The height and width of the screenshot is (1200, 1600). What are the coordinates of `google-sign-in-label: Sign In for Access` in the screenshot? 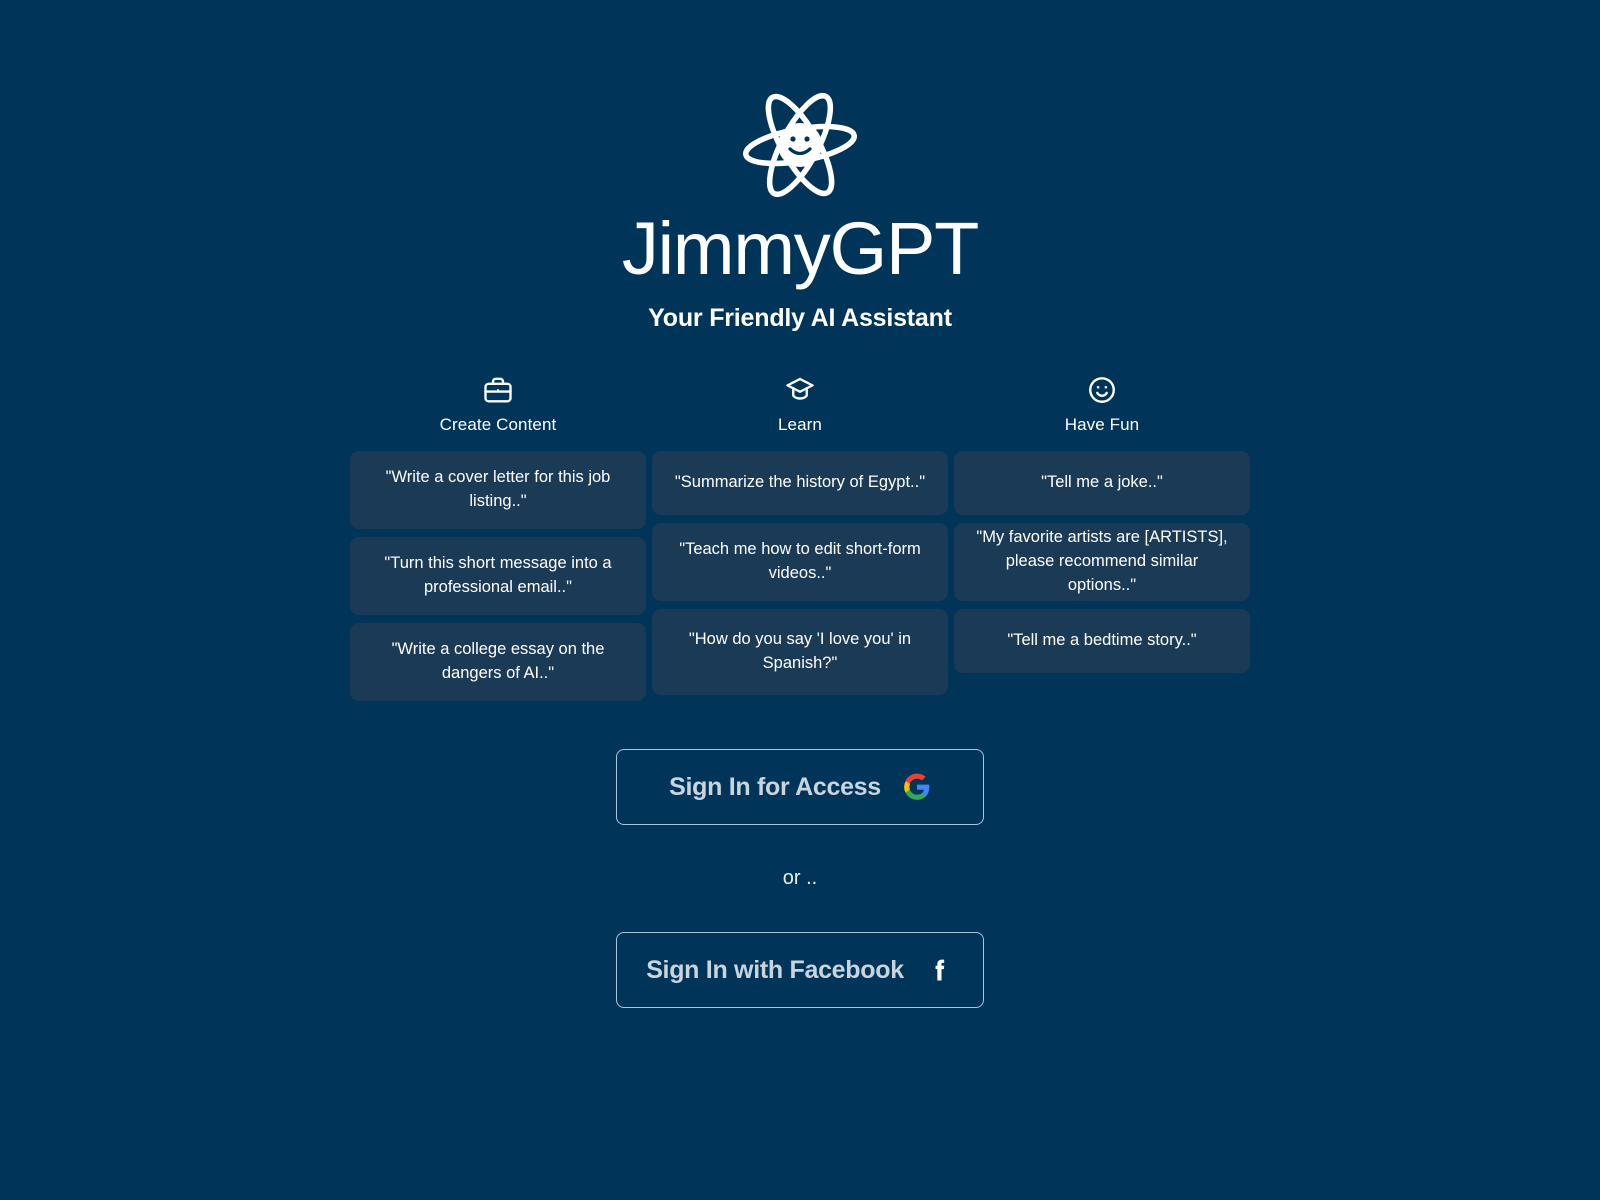 It's located at (775, 786).